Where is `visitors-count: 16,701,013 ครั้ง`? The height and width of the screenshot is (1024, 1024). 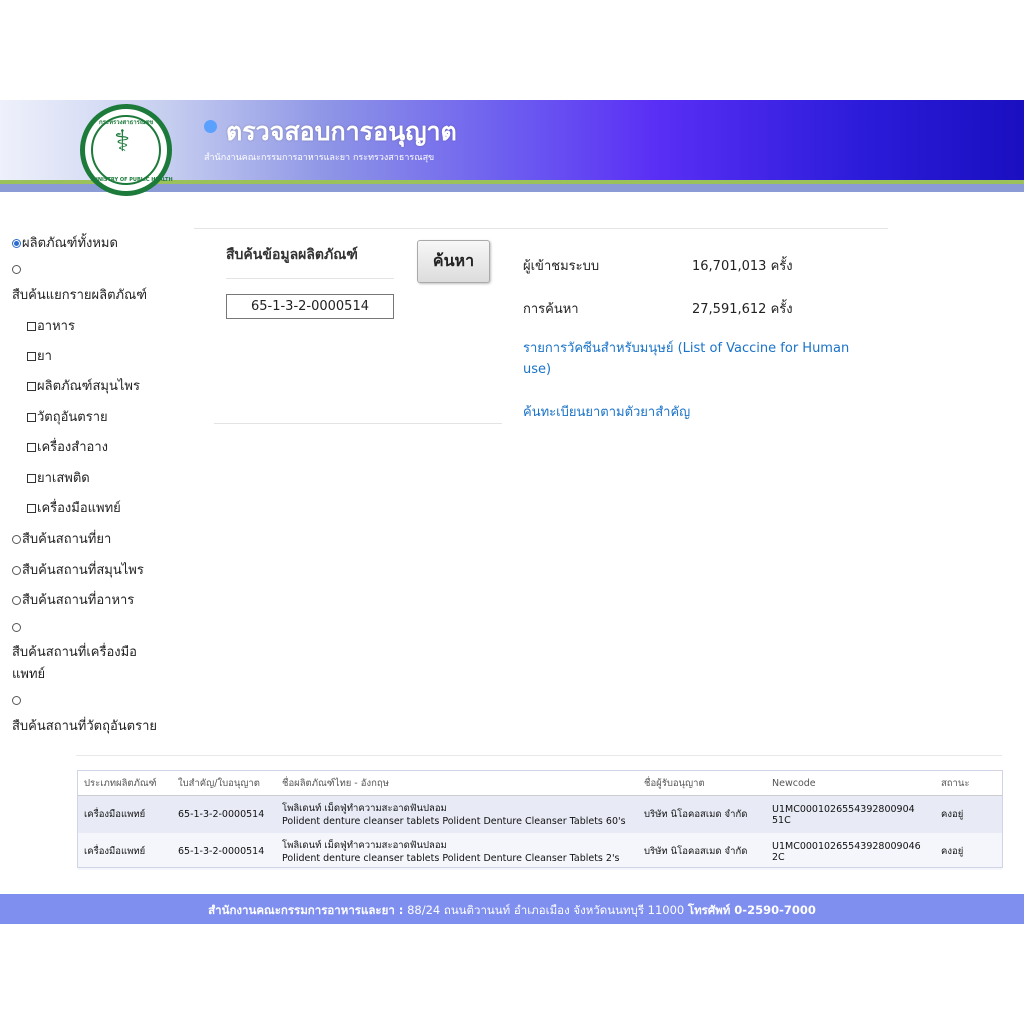 visitors-count: 16,701,013 ครั้ง is located at coordinates (742, 266).